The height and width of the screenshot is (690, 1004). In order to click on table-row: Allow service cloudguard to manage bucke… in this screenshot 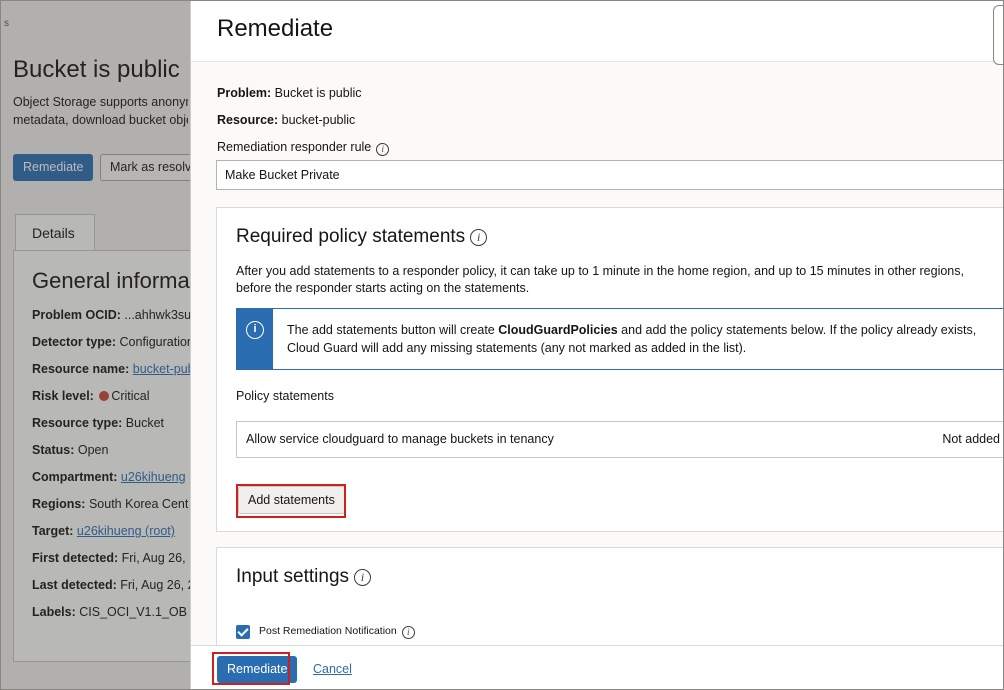, I will do `click(620, 439)`.